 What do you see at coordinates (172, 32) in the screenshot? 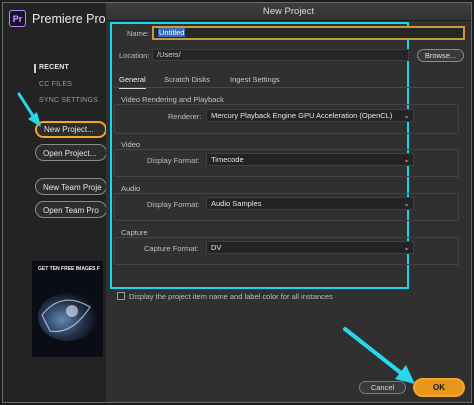
I see `project-name-value: Untitled` at bounding box center [172, 32].